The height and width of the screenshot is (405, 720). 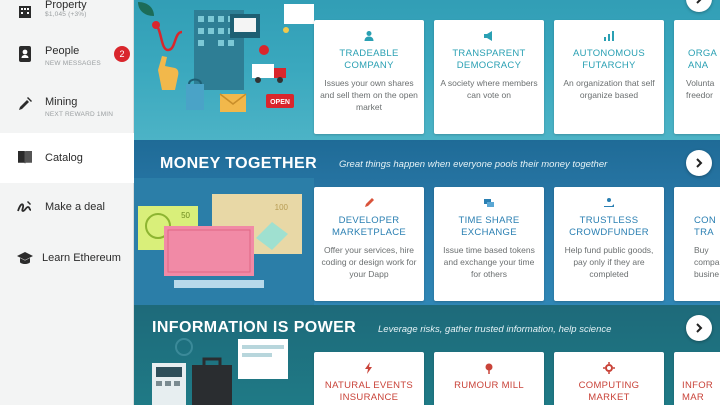 I want to click on sidebar-item-subtext: $1,045 (+3%), so click(x=66, y=14).